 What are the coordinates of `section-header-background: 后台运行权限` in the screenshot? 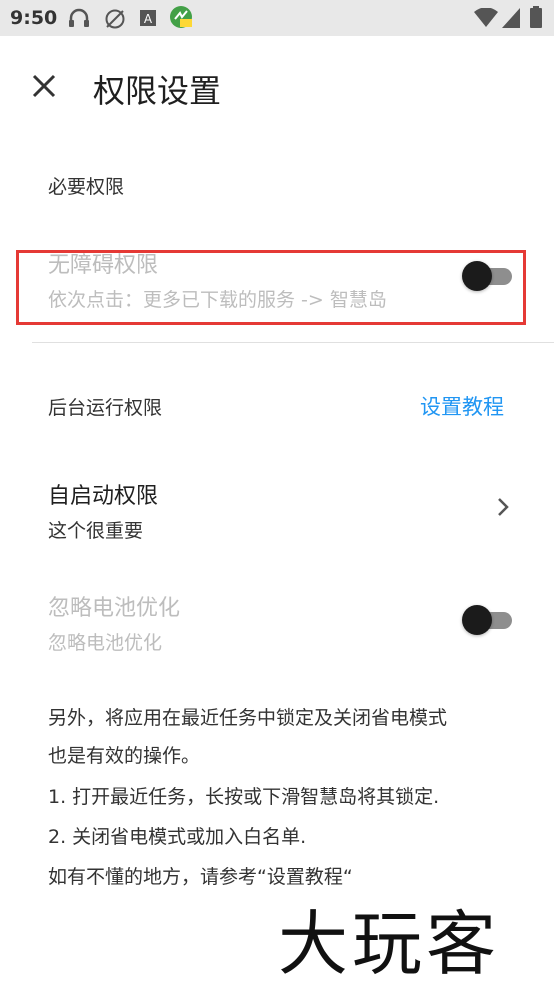 It's located at (105, 408).